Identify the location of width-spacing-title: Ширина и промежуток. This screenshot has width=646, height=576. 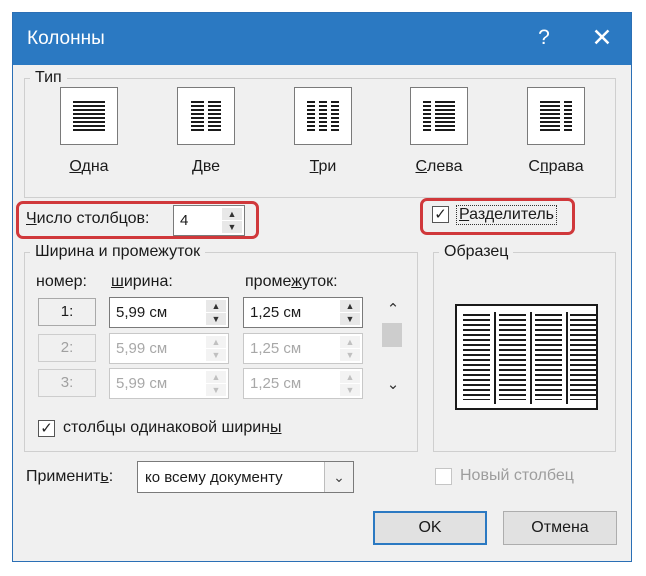
(118, 252).